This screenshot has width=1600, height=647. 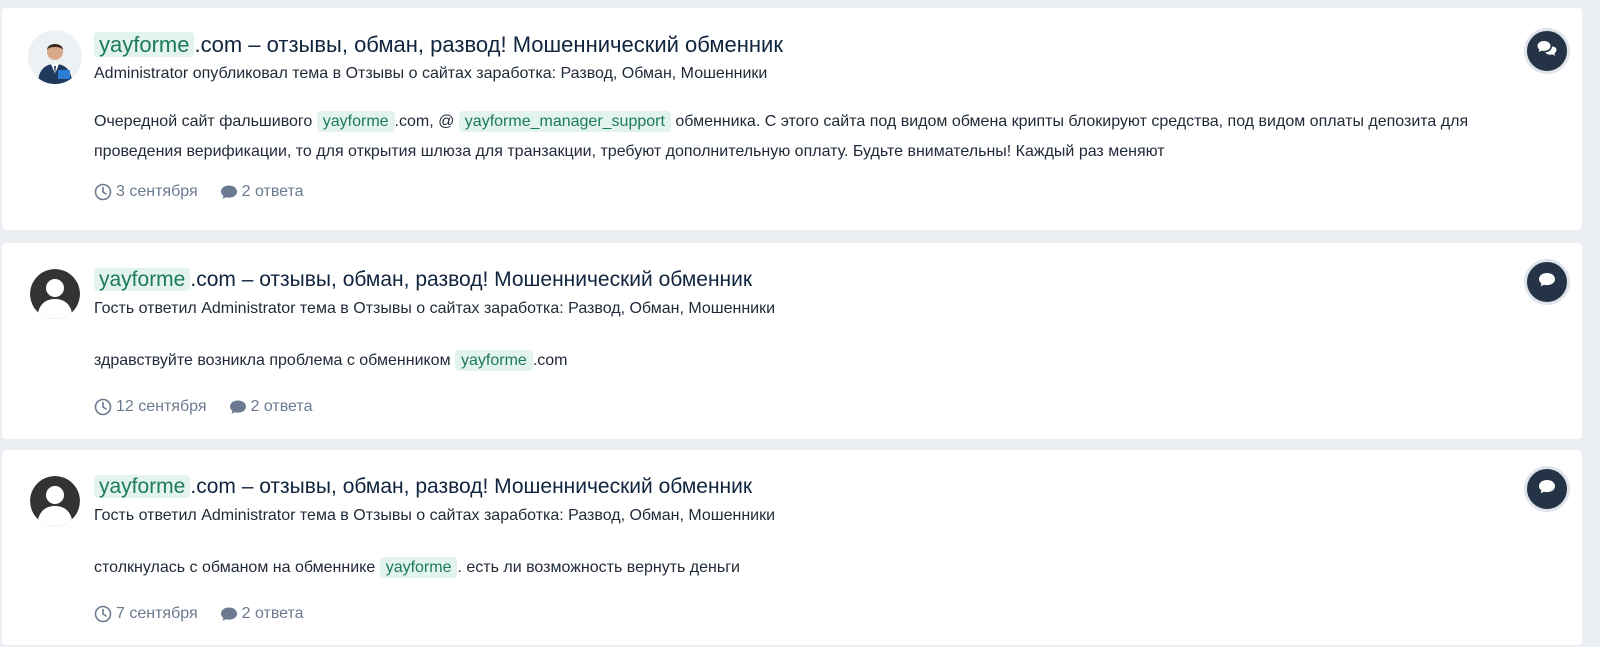 I want to click on item-stats: 7 сентября 2 ответа, so click(x=798, y=614).